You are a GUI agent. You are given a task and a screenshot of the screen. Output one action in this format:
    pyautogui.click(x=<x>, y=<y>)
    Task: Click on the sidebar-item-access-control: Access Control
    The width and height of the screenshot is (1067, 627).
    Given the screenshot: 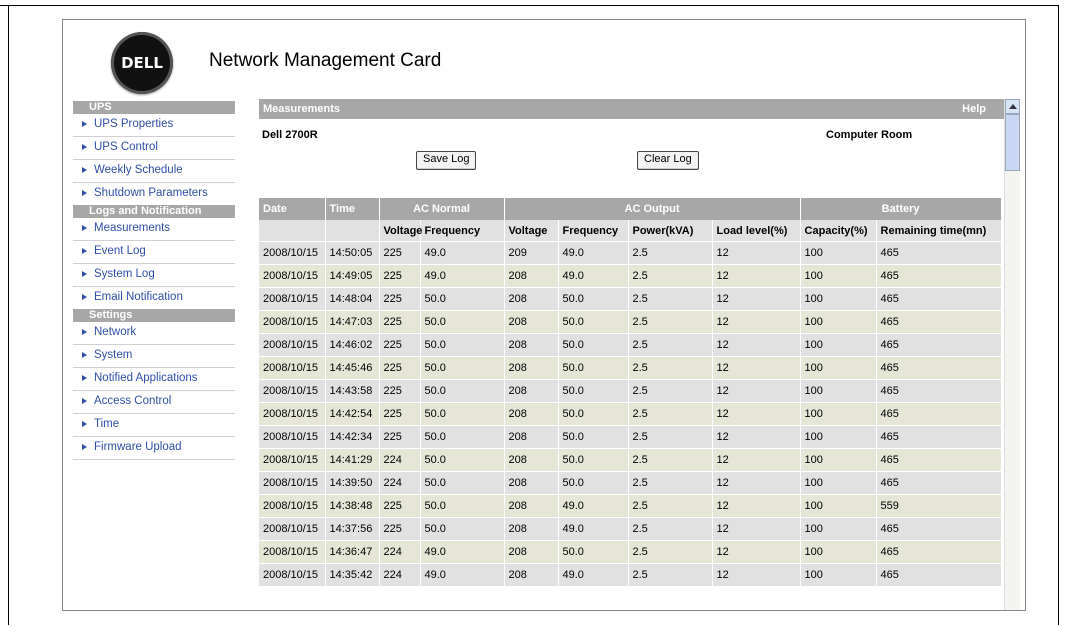 What is the action you would take?
    pyautogui.click(x=154, y=402)
    